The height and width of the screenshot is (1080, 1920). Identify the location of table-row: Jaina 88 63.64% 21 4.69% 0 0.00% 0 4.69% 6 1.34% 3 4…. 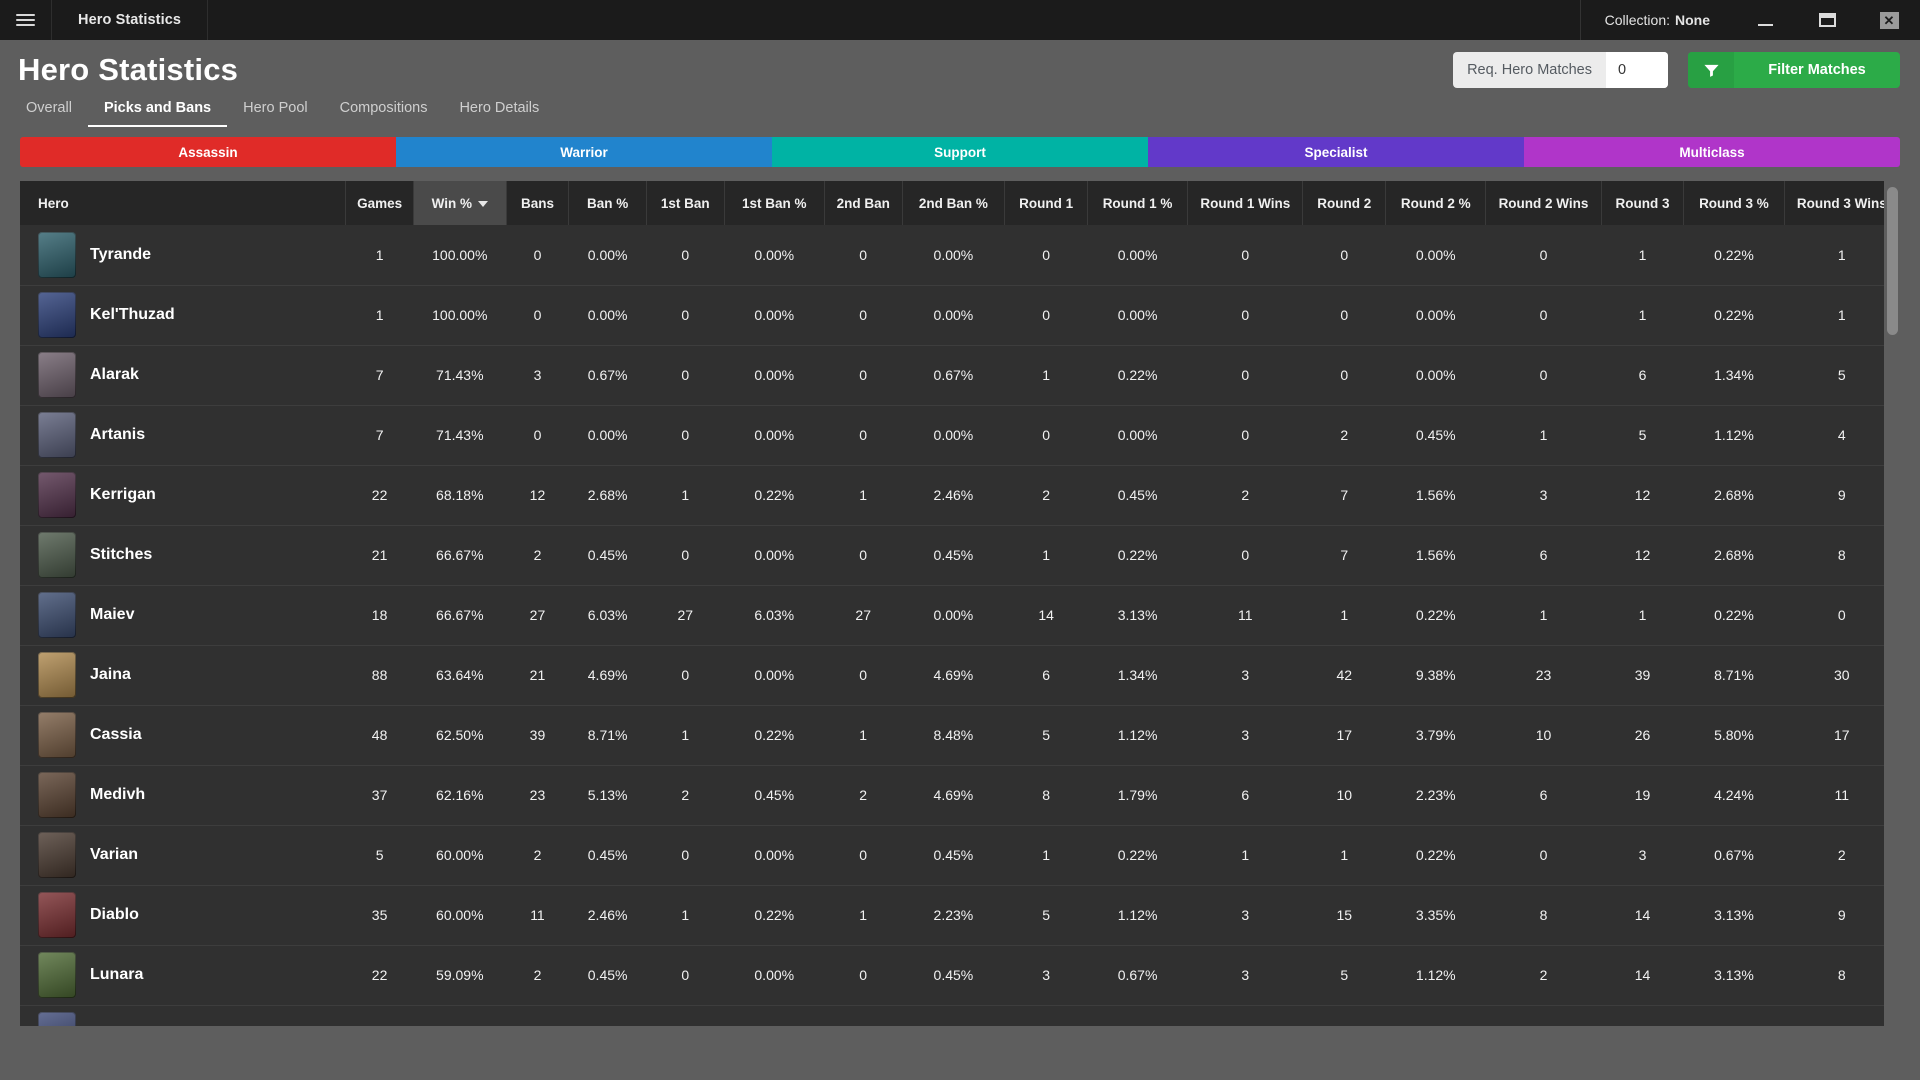
(960, 675).